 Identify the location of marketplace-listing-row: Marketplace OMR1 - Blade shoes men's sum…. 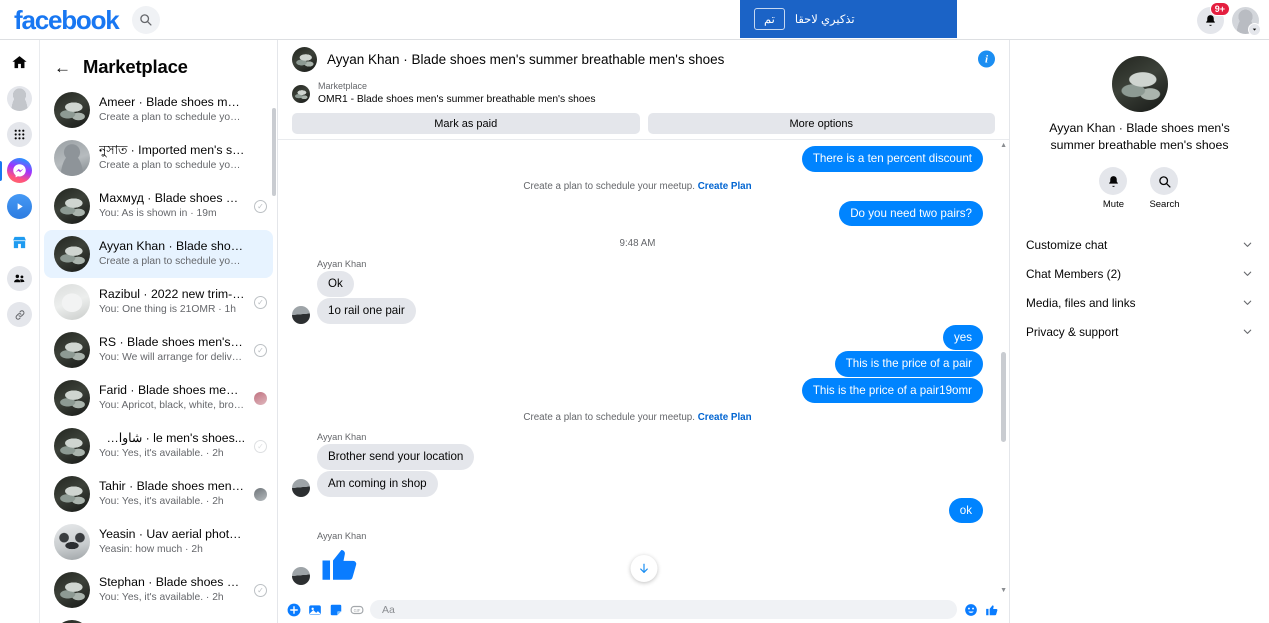
(643, 92).